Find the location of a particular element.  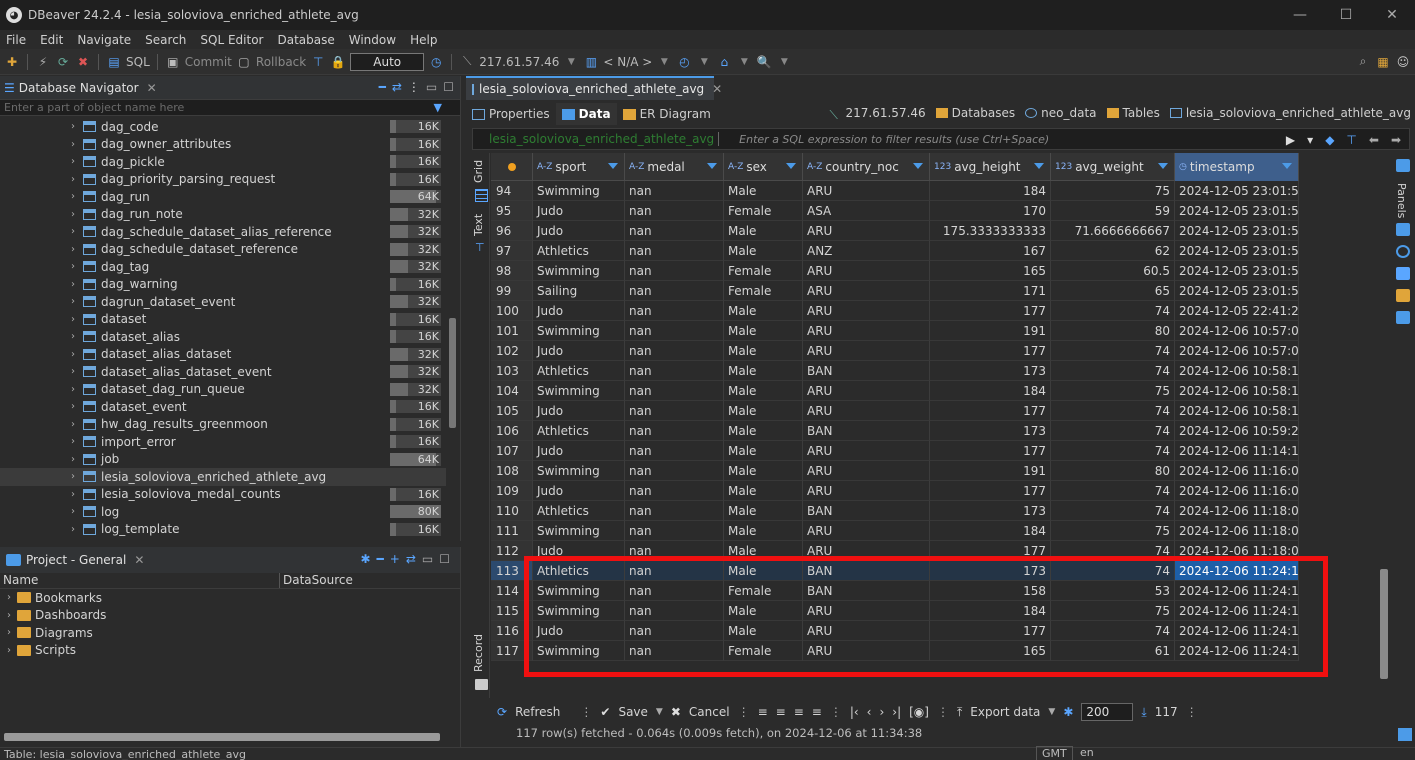

row-number-cell: 109 is located at coordinates (512, 491).